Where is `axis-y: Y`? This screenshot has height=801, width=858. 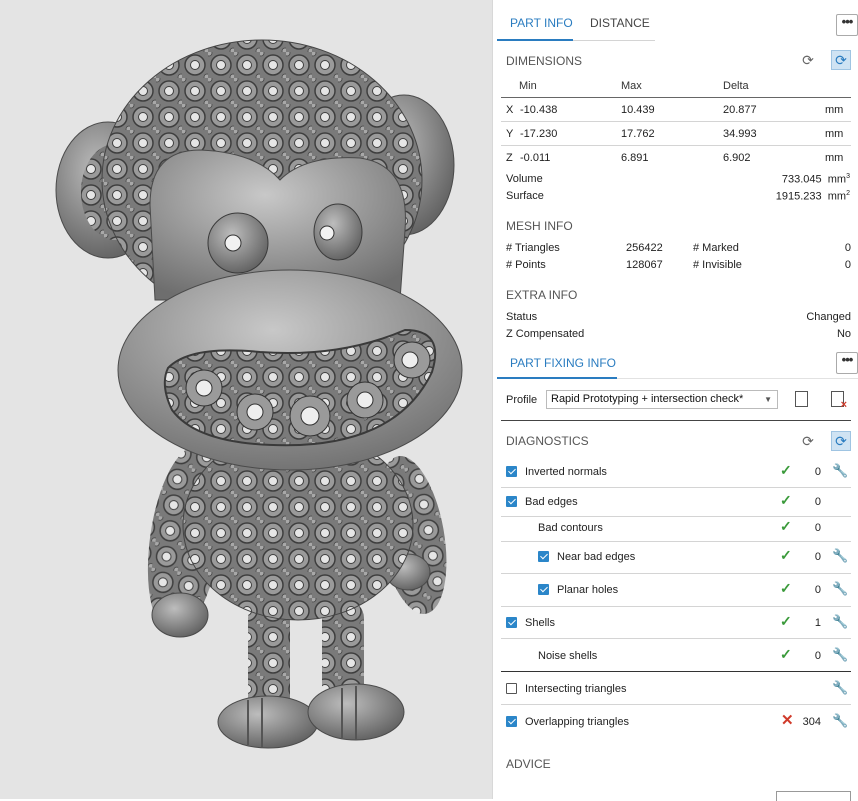
axis-y: Y is located at coordinates (510, 134).